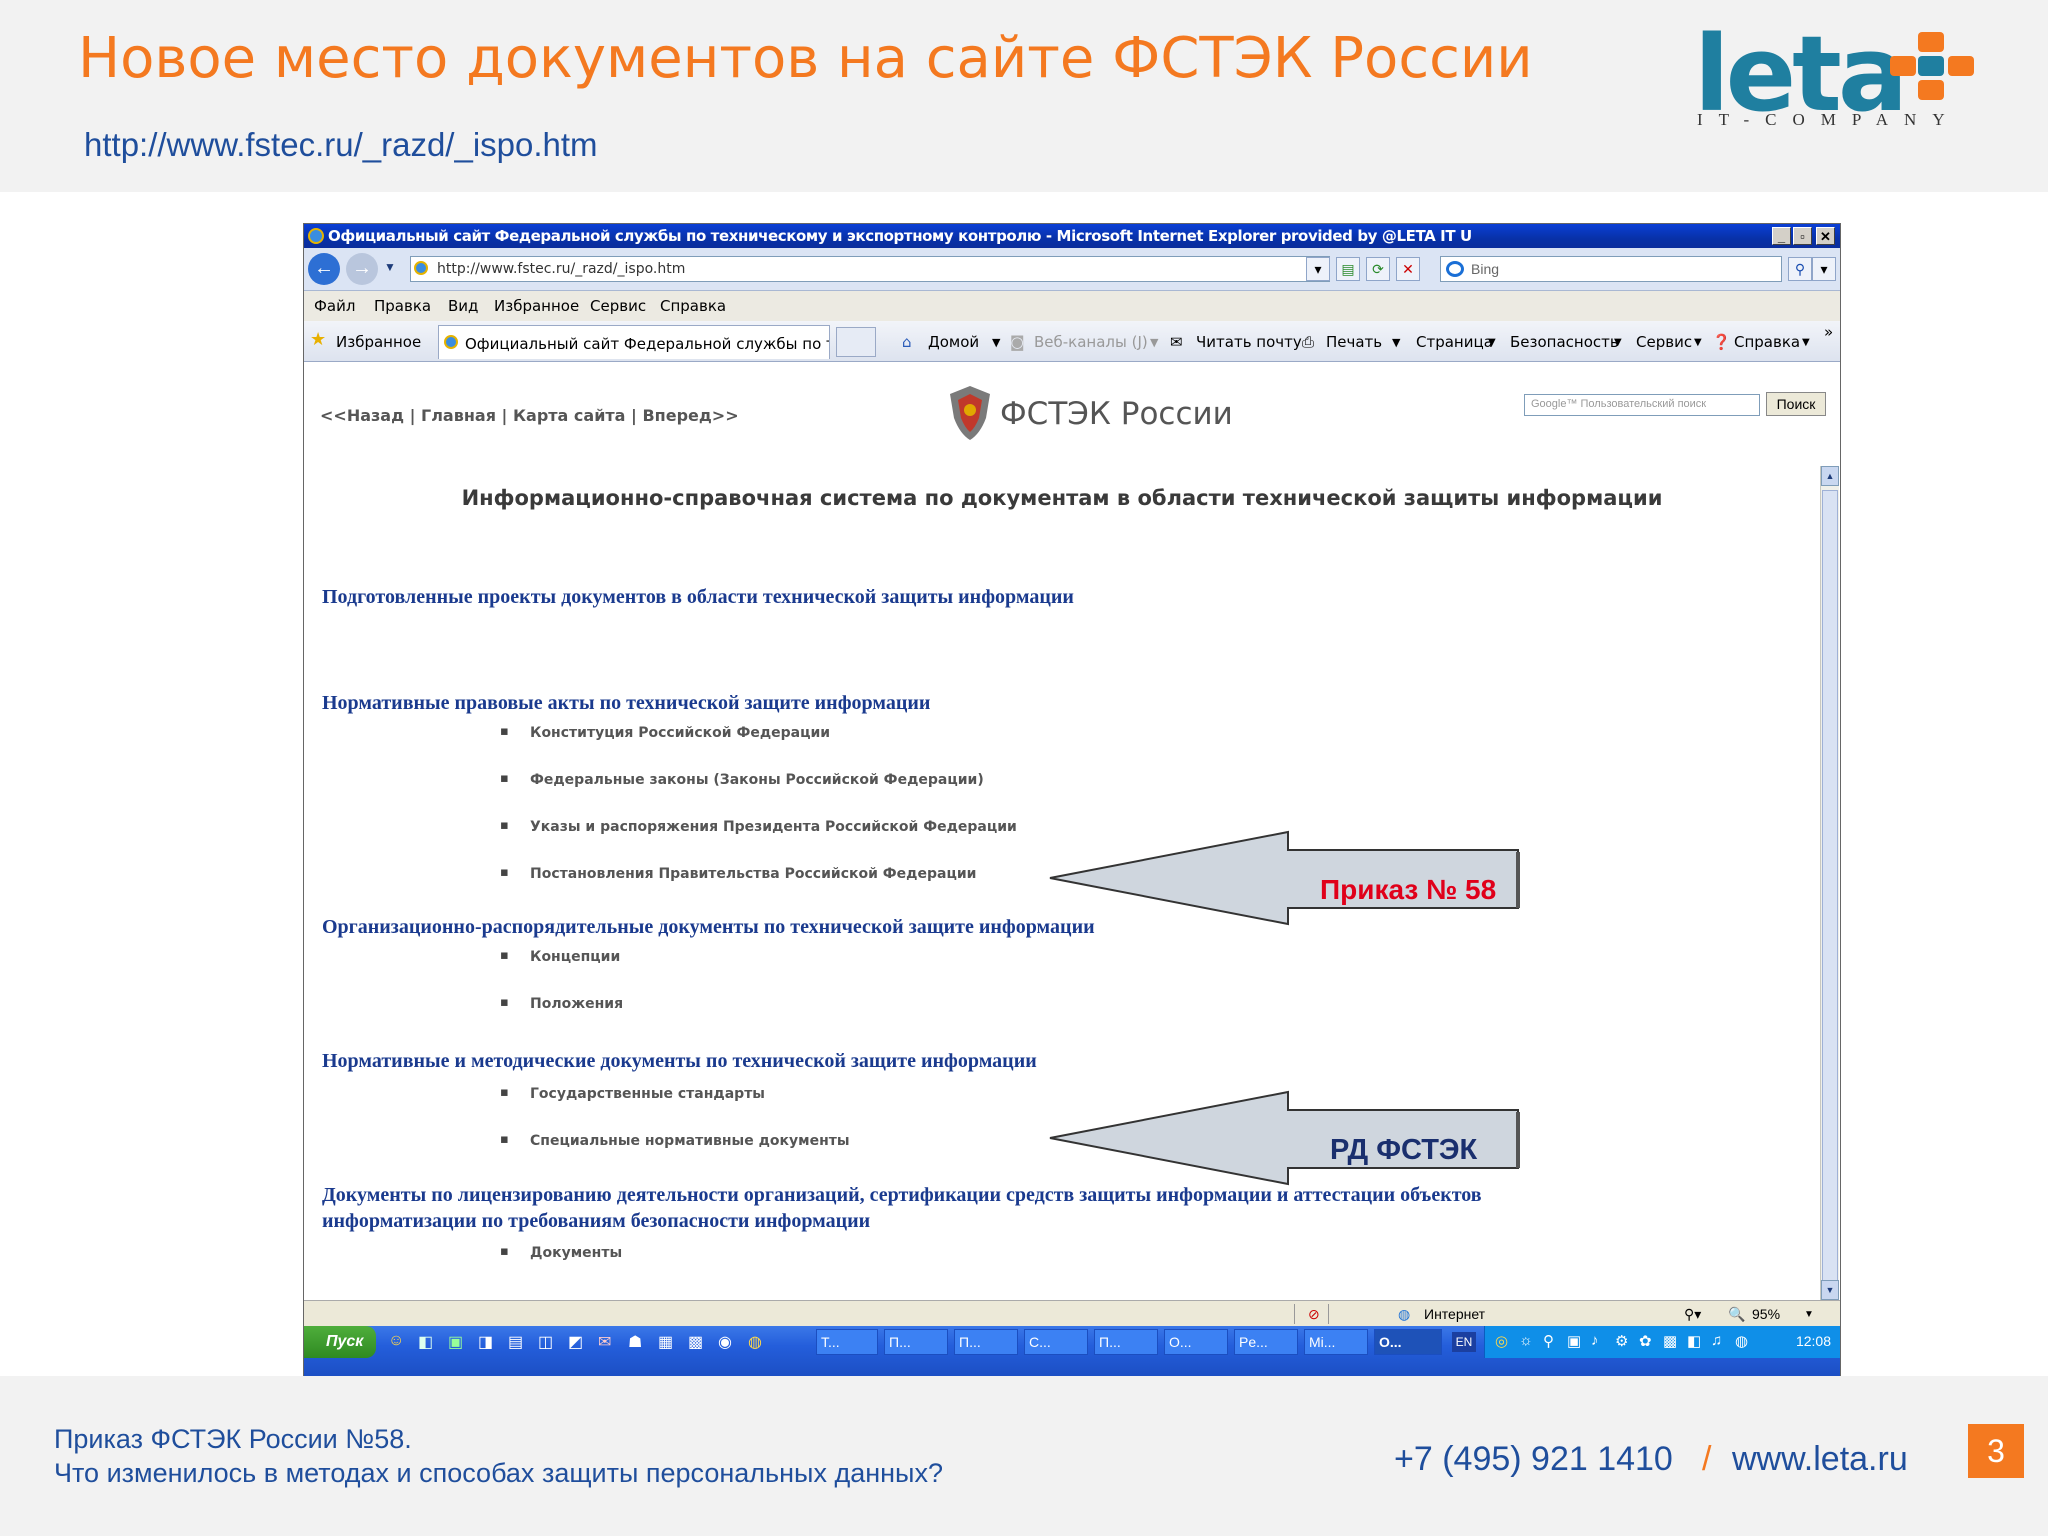  What do you see at coordinates (341, 145) in the screenshot?
I see `slide-url-link: http://www.fstec.ru/_razd/_ispo.htm` at bounding box center [341, 145].